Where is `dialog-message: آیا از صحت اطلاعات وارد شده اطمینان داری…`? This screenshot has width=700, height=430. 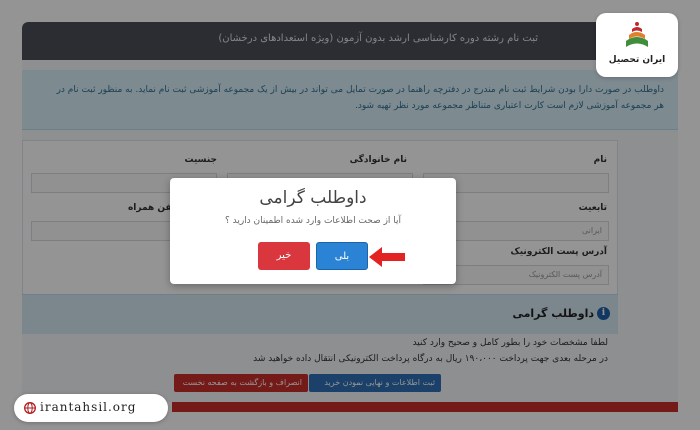 dialog-message: آیا از صحت اطلاعات وارد شده اطمینان داری… is located at coordinates (313, 221).